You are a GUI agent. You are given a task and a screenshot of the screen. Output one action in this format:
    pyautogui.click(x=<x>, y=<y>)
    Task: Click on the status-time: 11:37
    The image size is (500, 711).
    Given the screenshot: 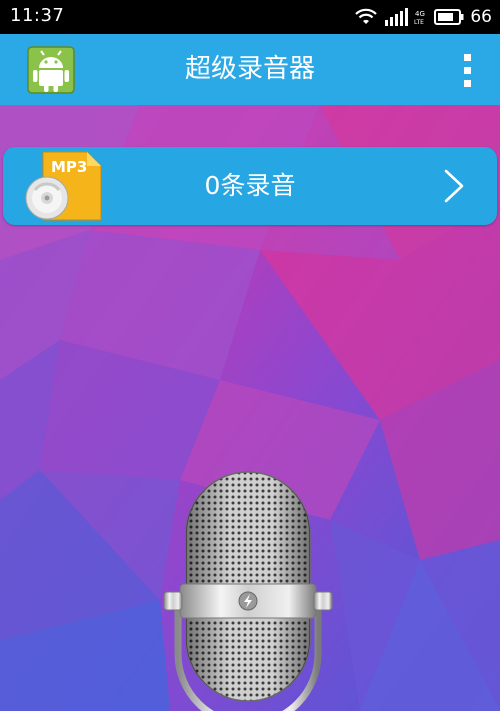 What is the action you would take?
    pyautogui.click(x=37, y=15)
    